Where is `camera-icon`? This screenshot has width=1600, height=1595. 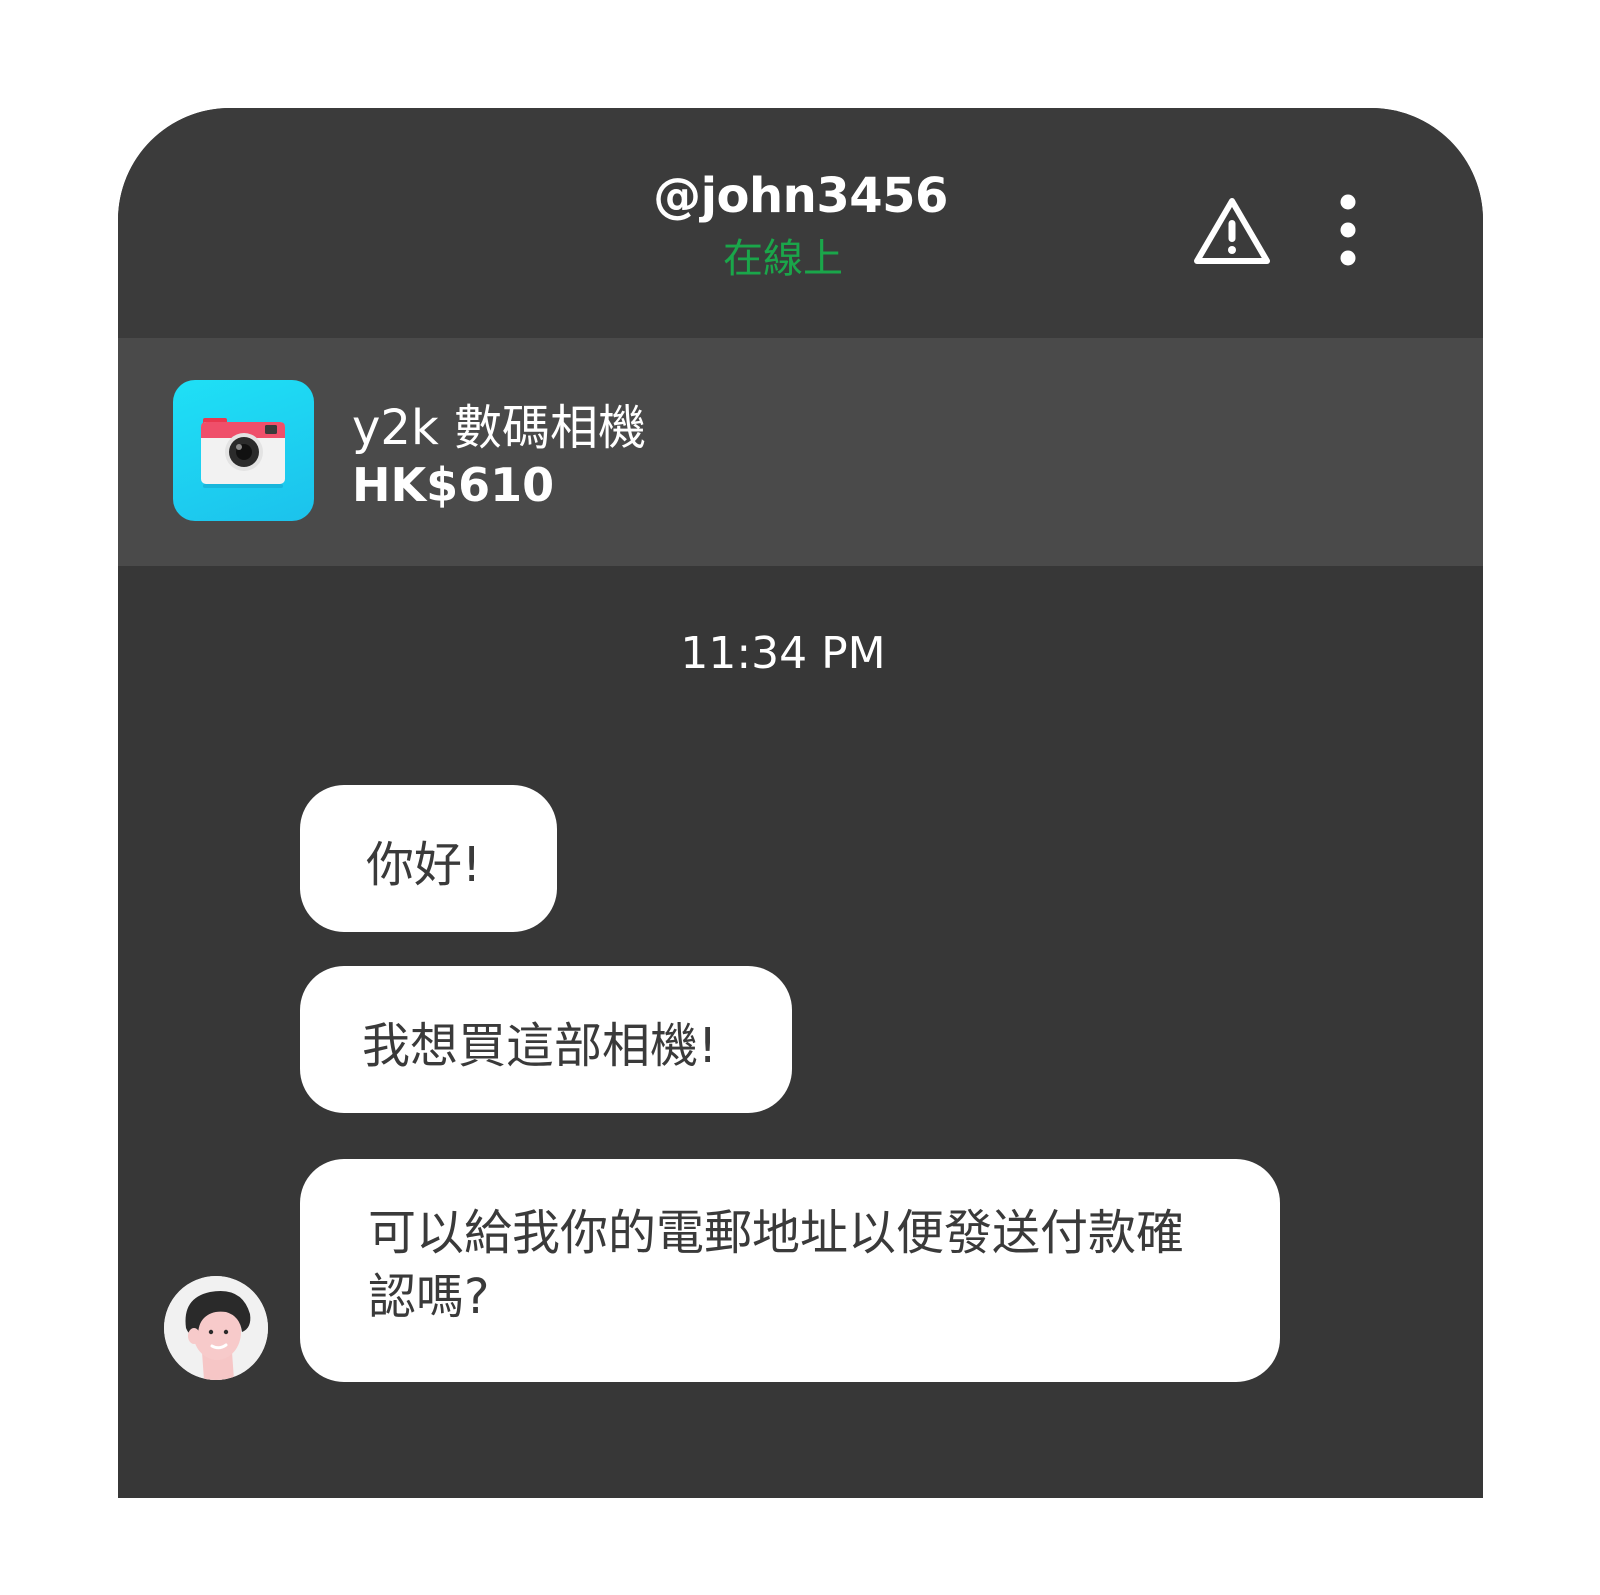 camera-icon is located at coordinates (243, 453).